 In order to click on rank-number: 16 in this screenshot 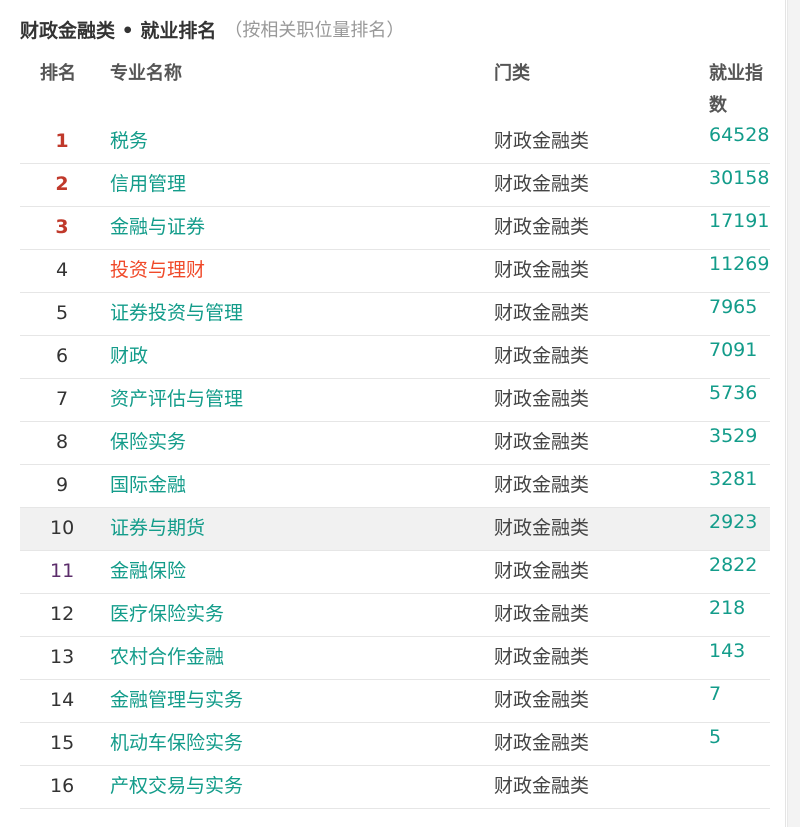, I will do `click(62, 786)`.